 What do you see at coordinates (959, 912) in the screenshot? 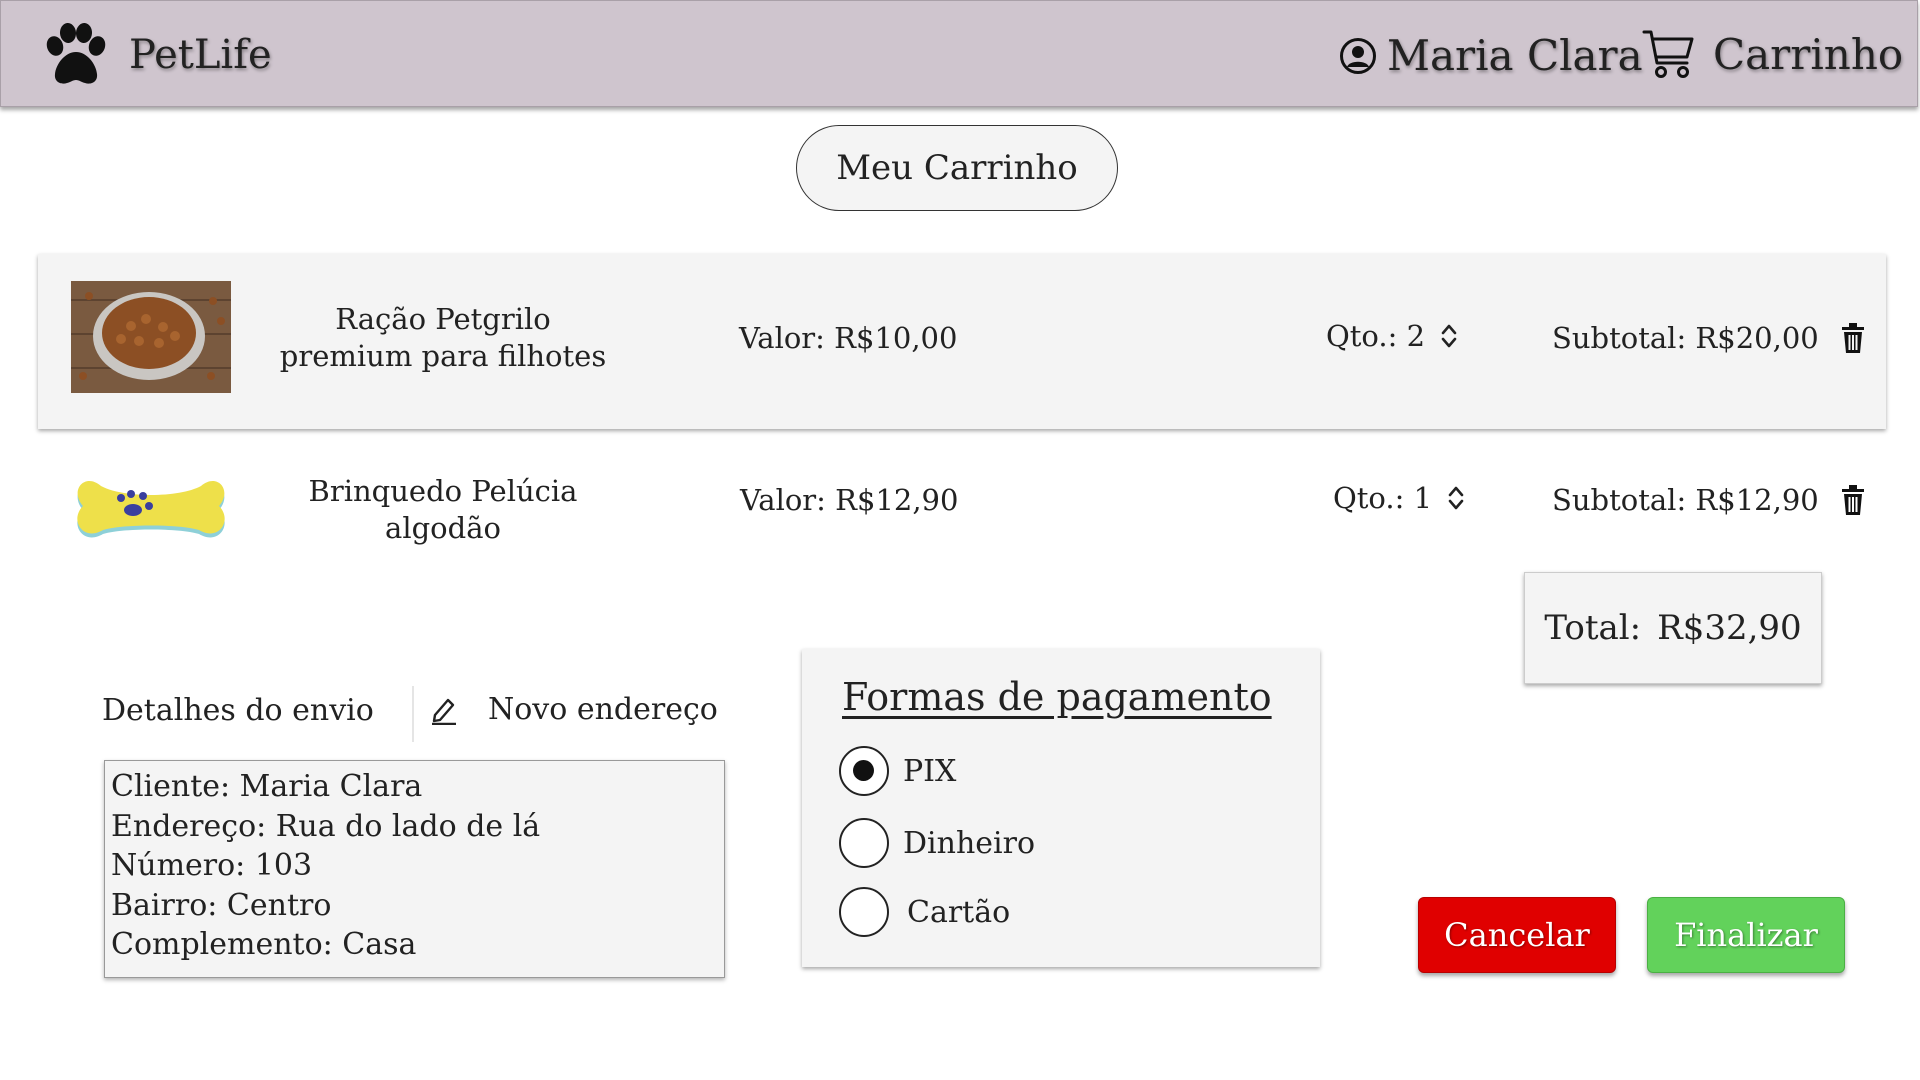
I see `payment-option-label: Cartão` at bounding box center [959, 912].